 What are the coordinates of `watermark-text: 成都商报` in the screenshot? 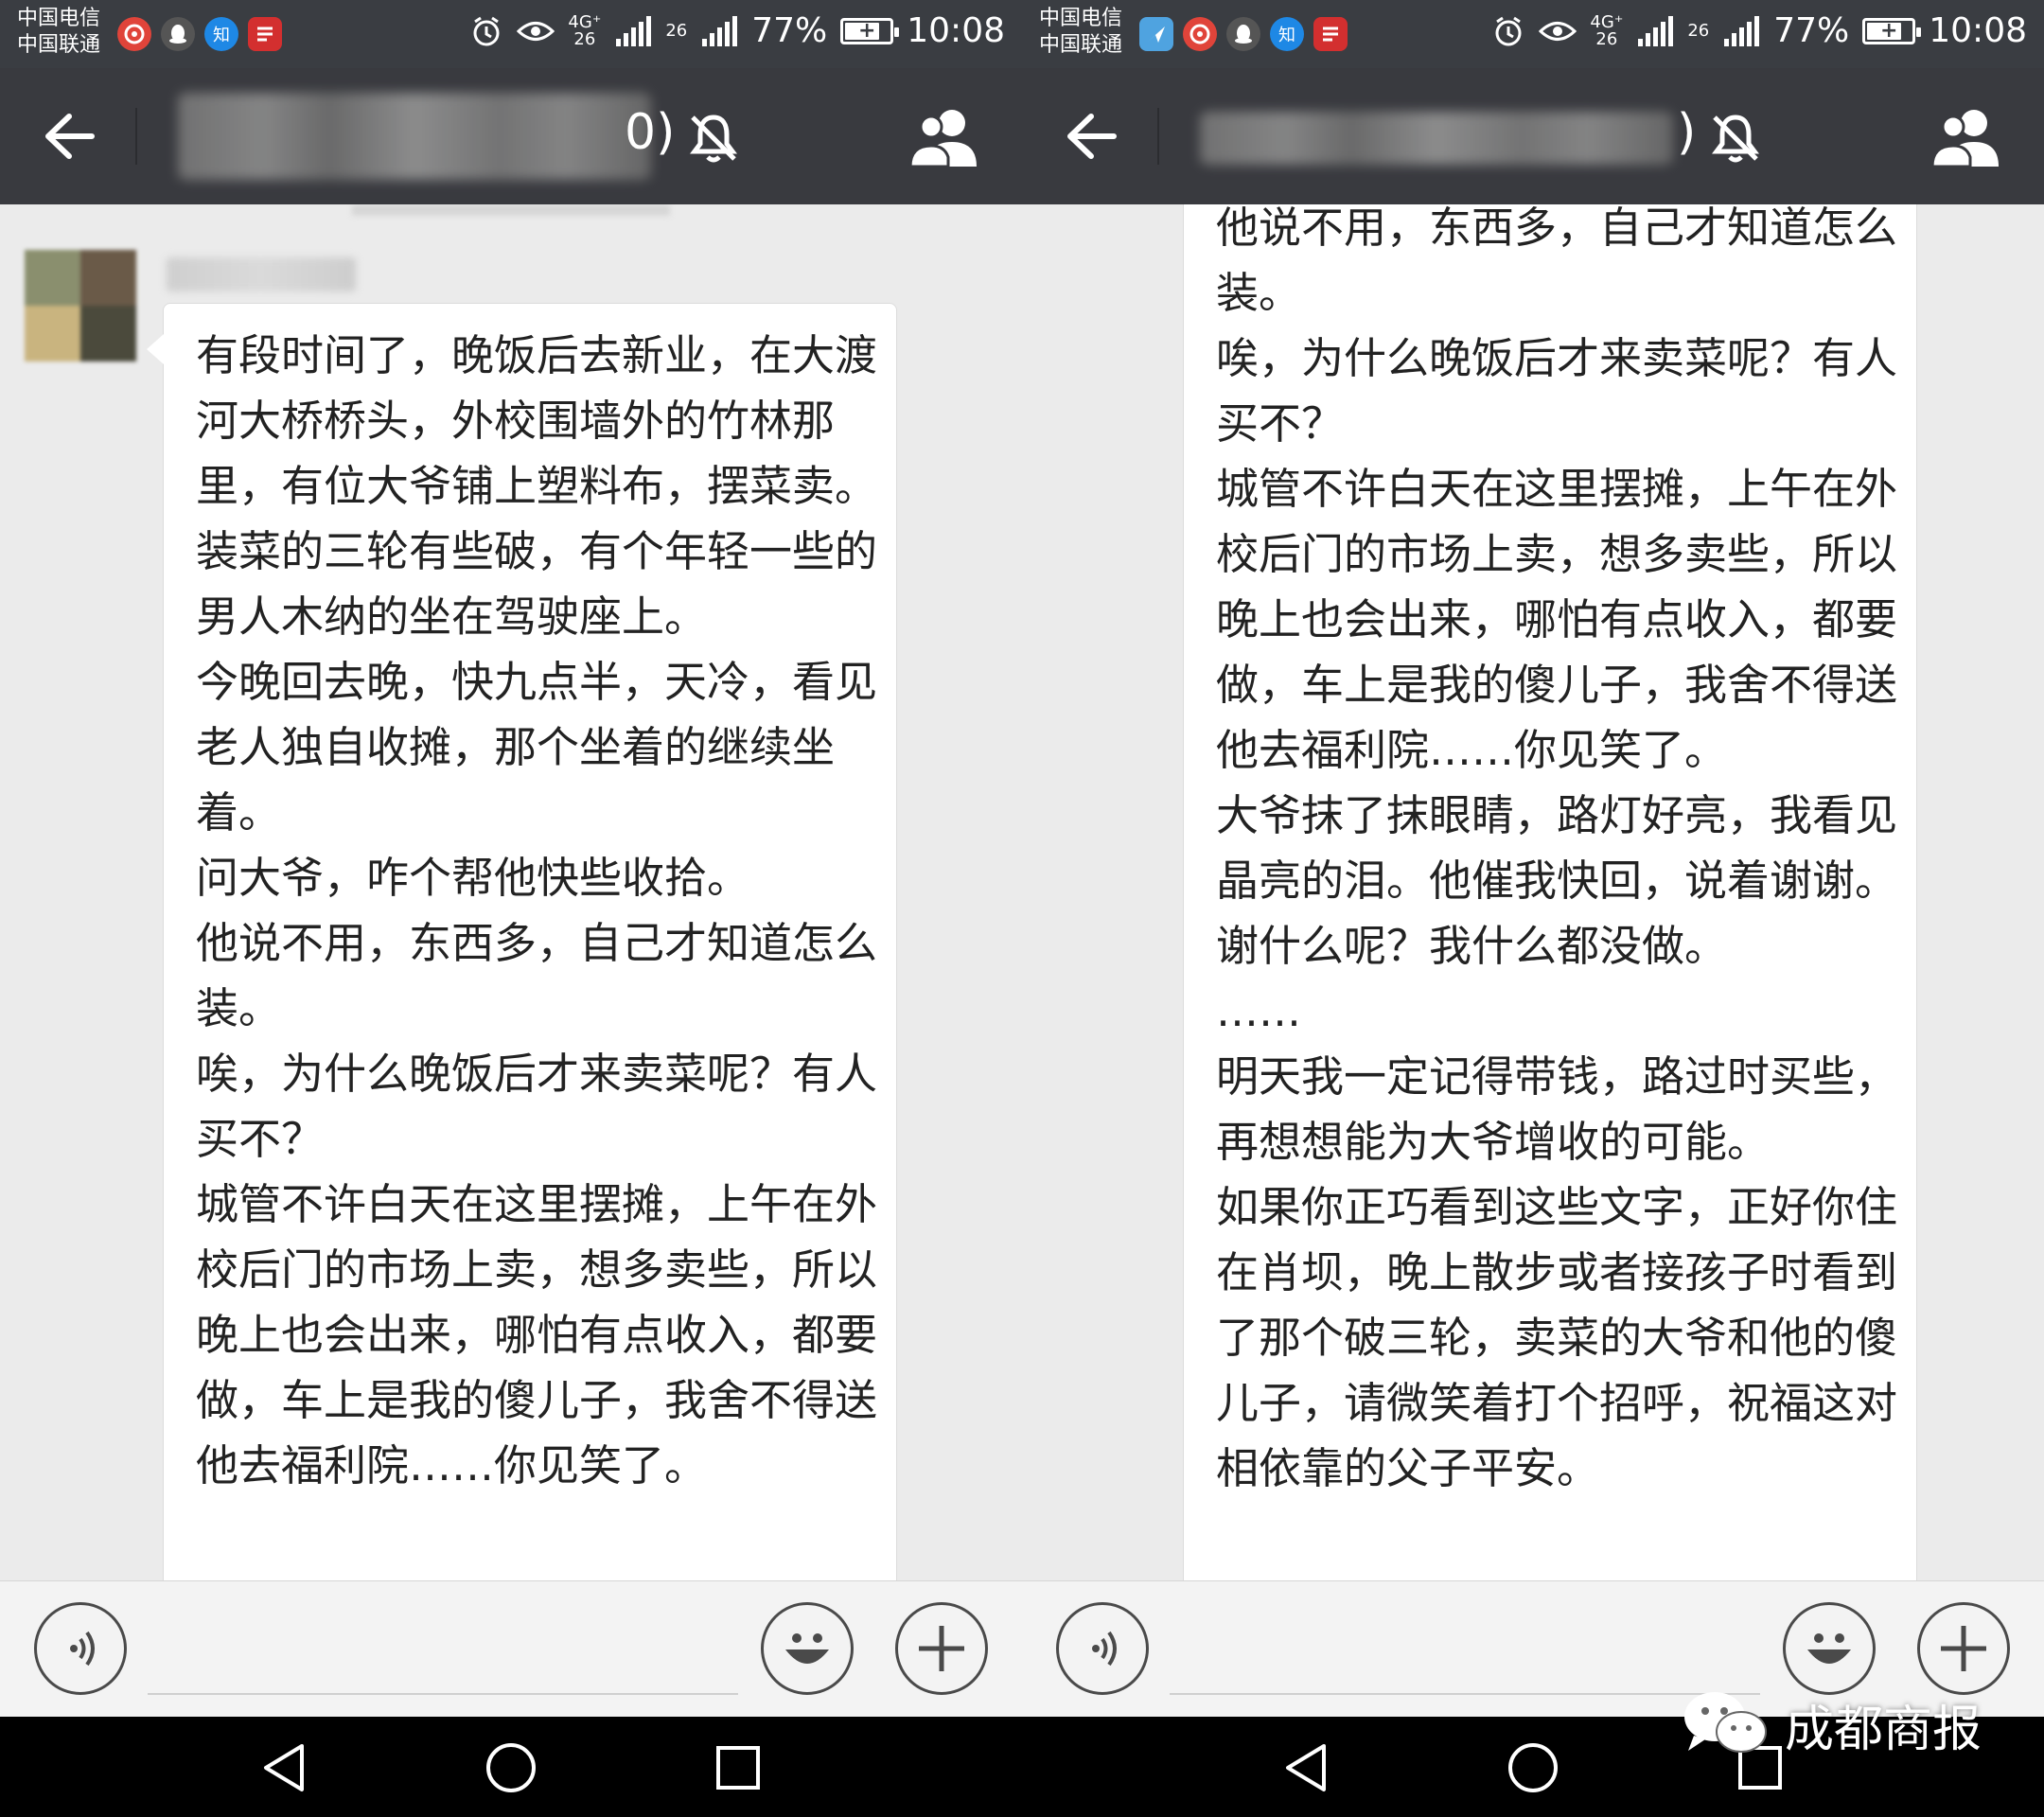 It's located at (1883, 1729).